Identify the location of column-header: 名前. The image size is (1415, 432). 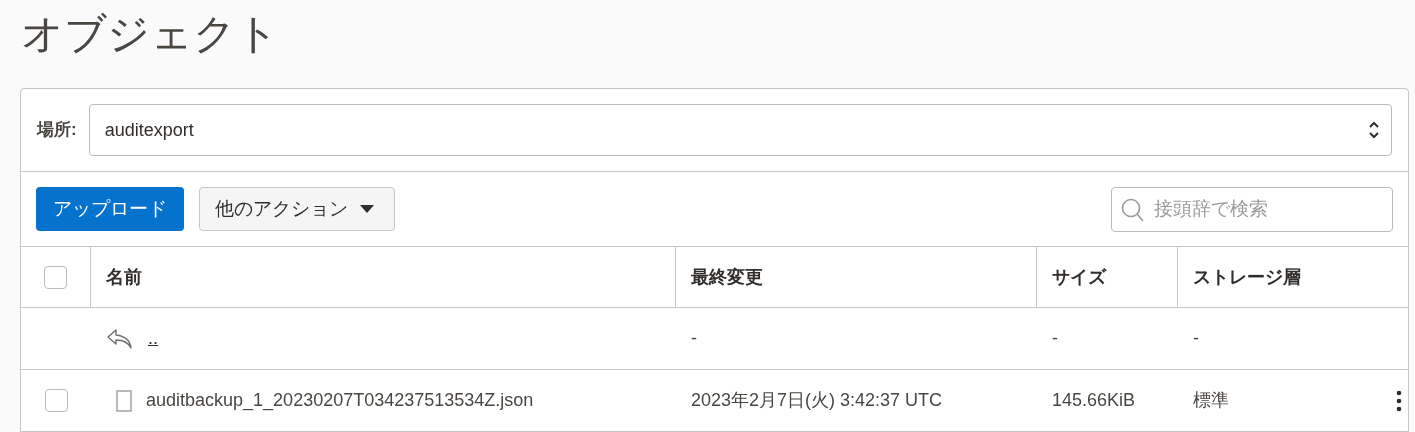
(124, 277).